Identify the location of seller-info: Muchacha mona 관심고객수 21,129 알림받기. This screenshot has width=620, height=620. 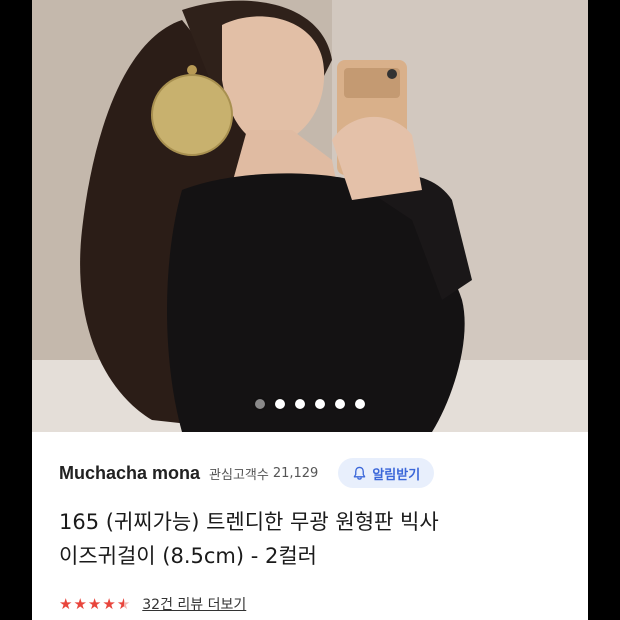
(313, 473).